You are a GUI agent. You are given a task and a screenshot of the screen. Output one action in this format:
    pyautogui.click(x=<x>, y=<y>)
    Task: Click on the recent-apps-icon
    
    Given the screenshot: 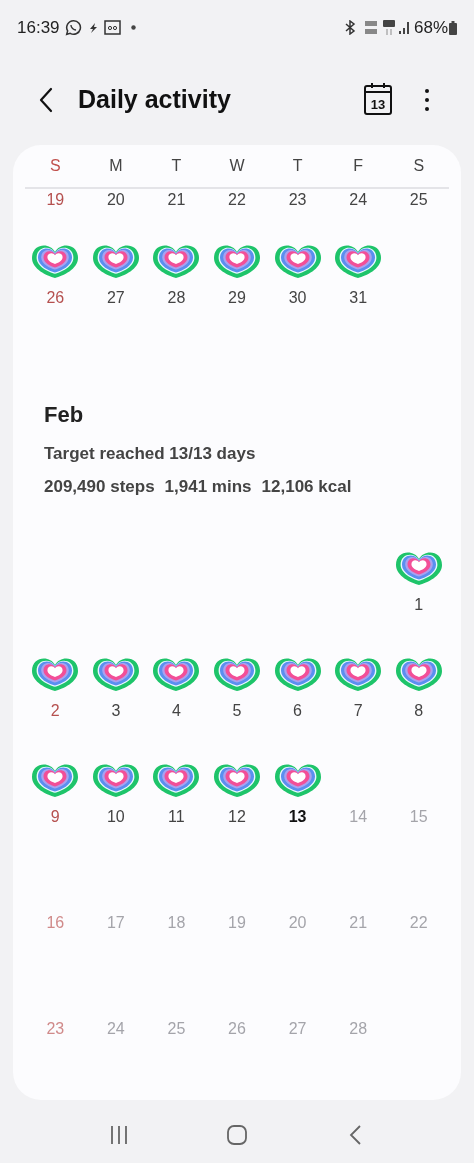 What is the action you would take?
    pyautogui.click(x=119, y=1135)
    